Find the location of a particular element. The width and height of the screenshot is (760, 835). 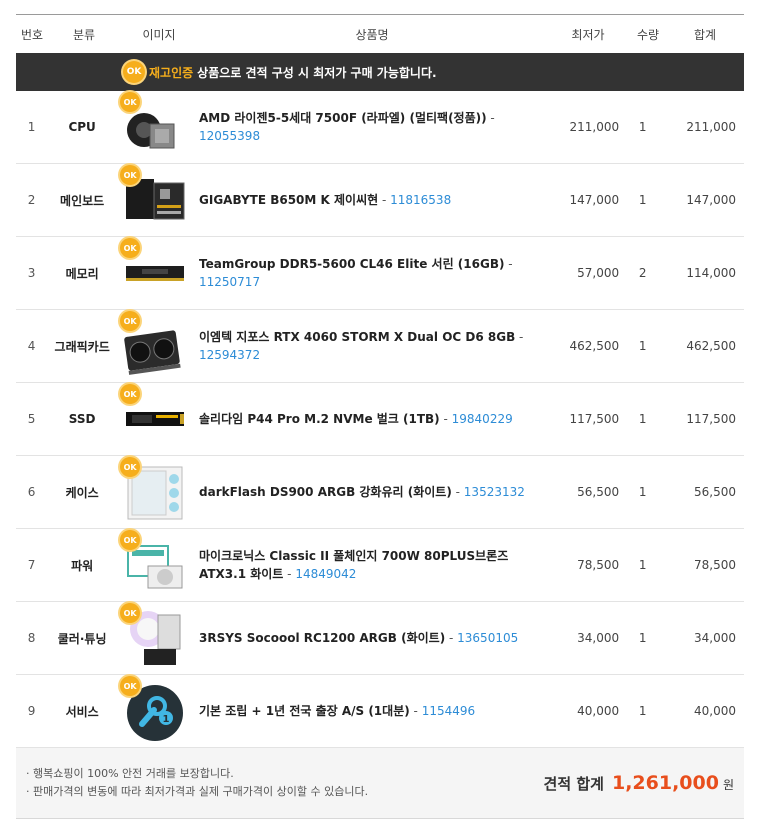

row-lowest-price: 56,500 is located at coordinates (598, 492).